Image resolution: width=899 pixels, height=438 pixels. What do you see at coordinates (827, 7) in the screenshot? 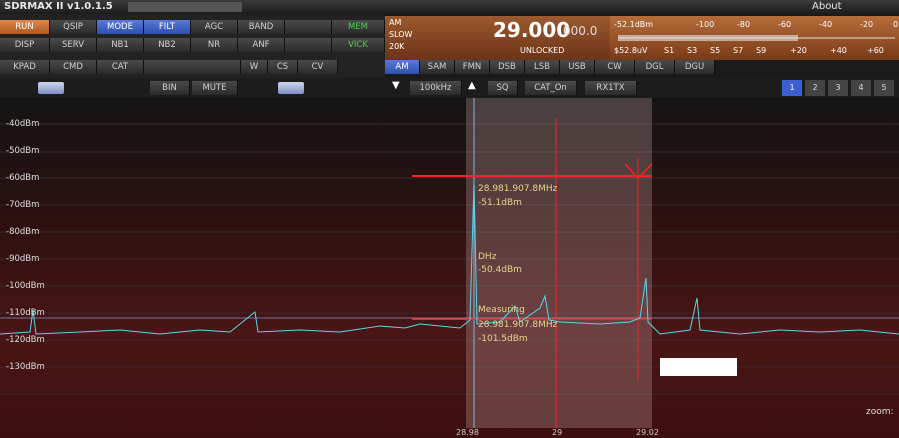
I see `about-link: About` at bounding box center [827, 7].